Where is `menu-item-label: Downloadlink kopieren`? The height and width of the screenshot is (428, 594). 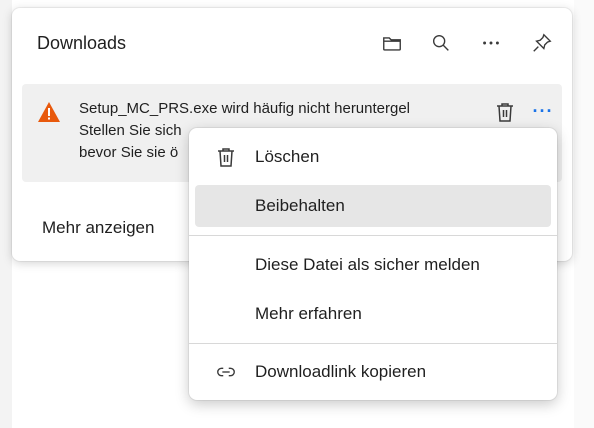 menu-item-label: Downloadlink kopieren is located at coordinates (341, 371).